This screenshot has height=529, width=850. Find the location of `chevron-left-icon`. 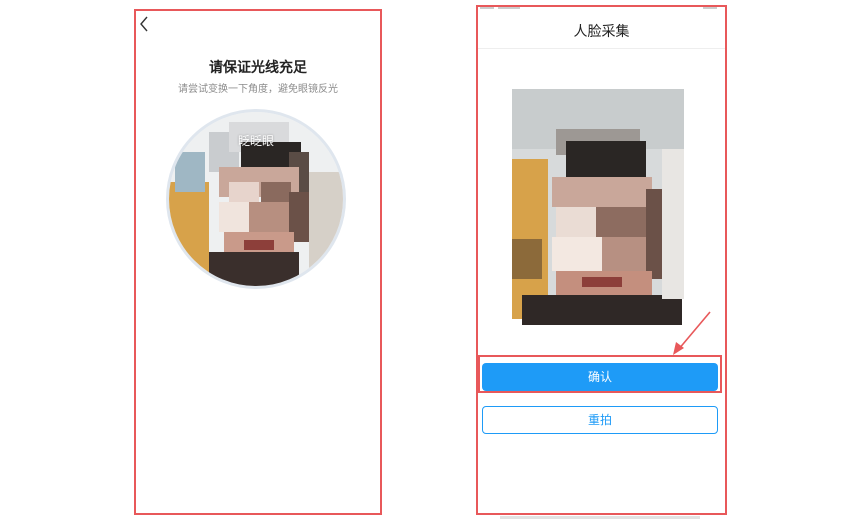

chevron-left-icon is located at coordinates (144, 24).